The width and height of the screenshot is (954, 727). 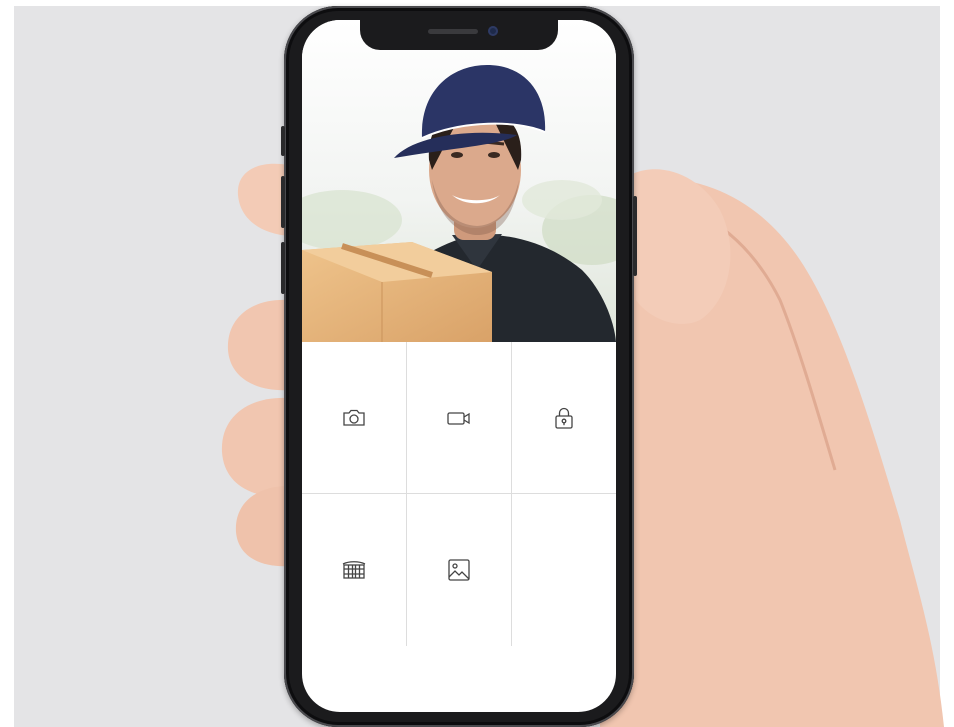 I want to click on doorbell-video-feed, so click(x=459, y=181).